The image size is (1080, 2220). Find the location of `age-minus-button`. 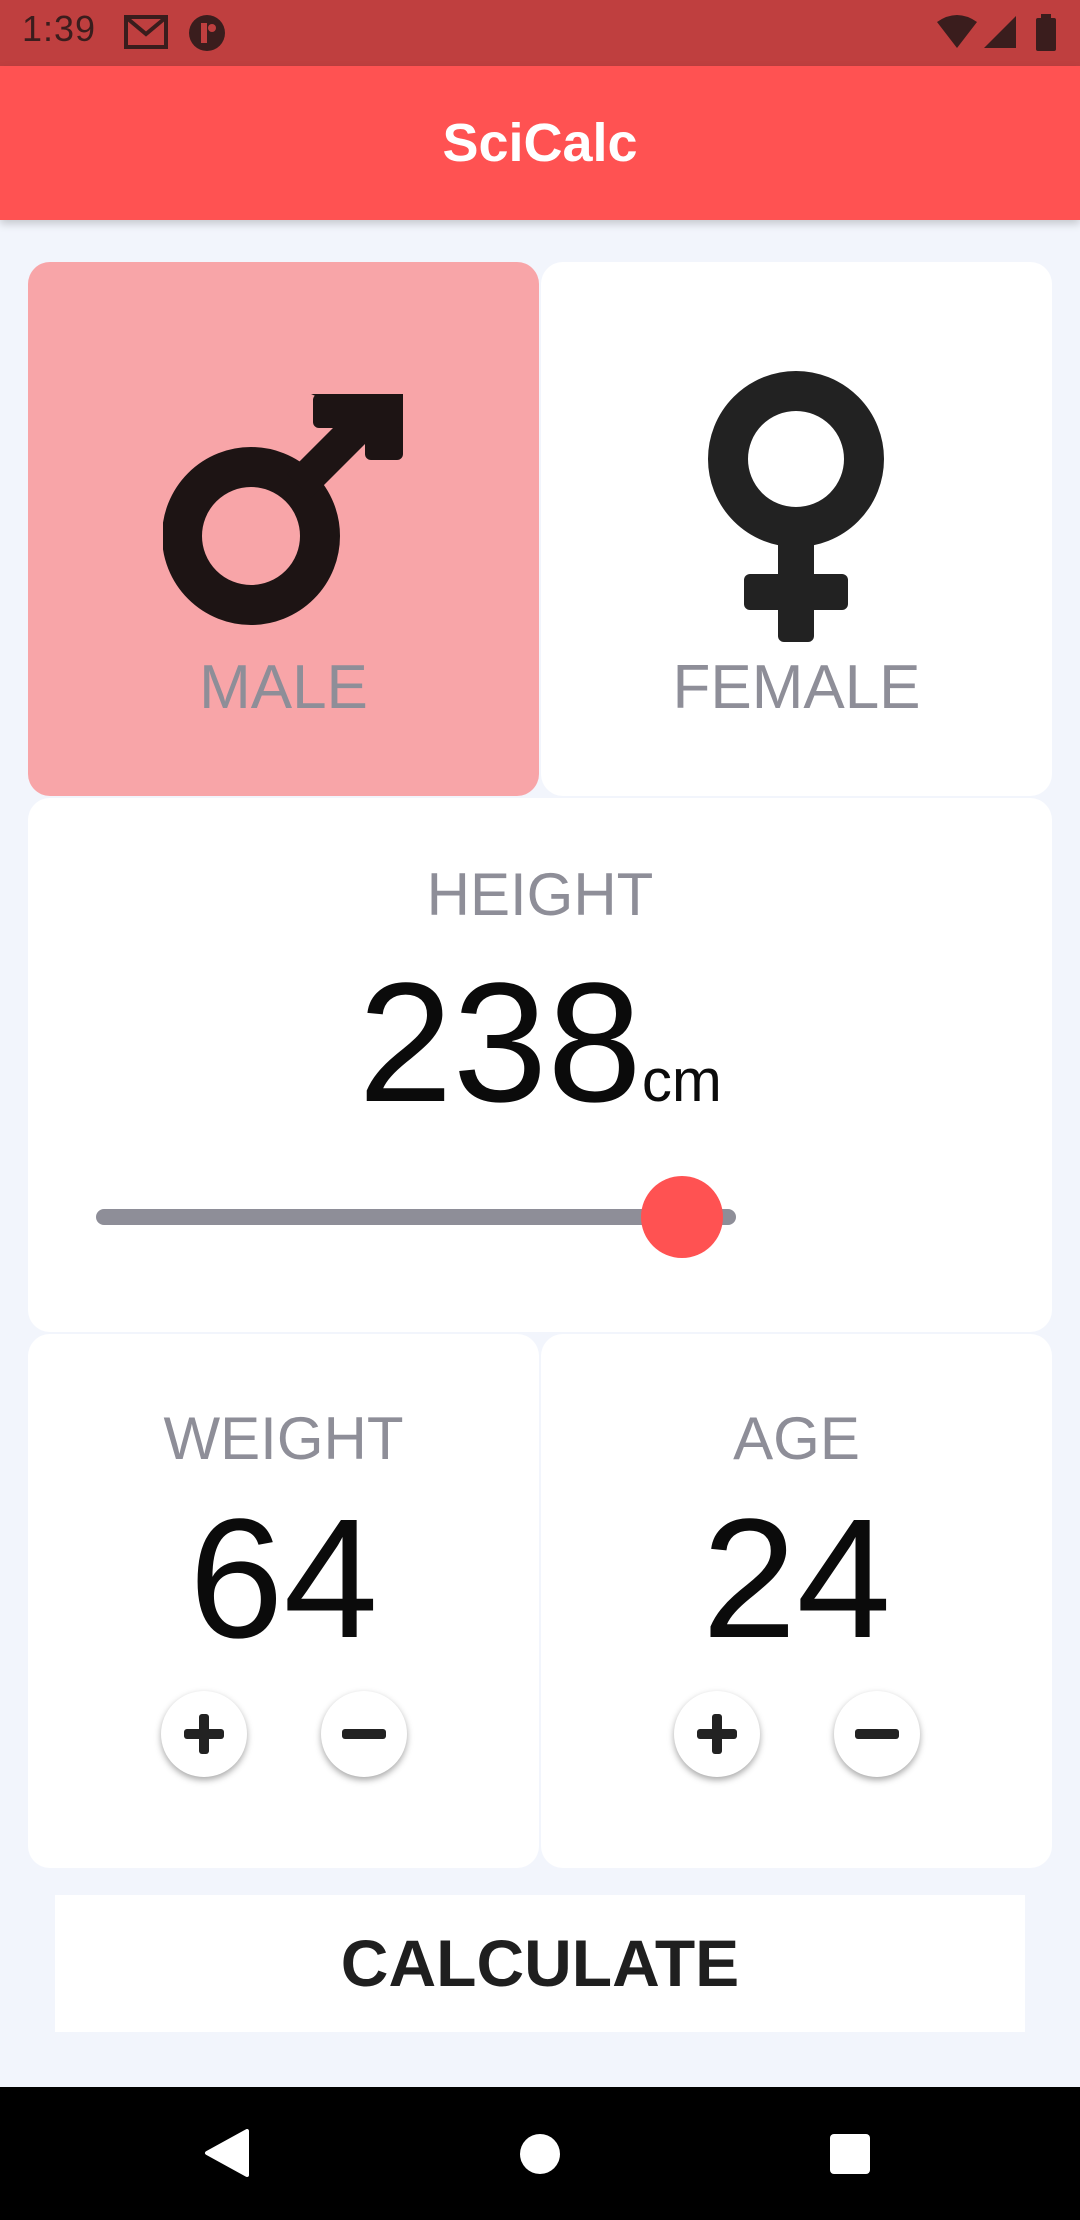

age-minus-button is located at coordinates (877, 1734).